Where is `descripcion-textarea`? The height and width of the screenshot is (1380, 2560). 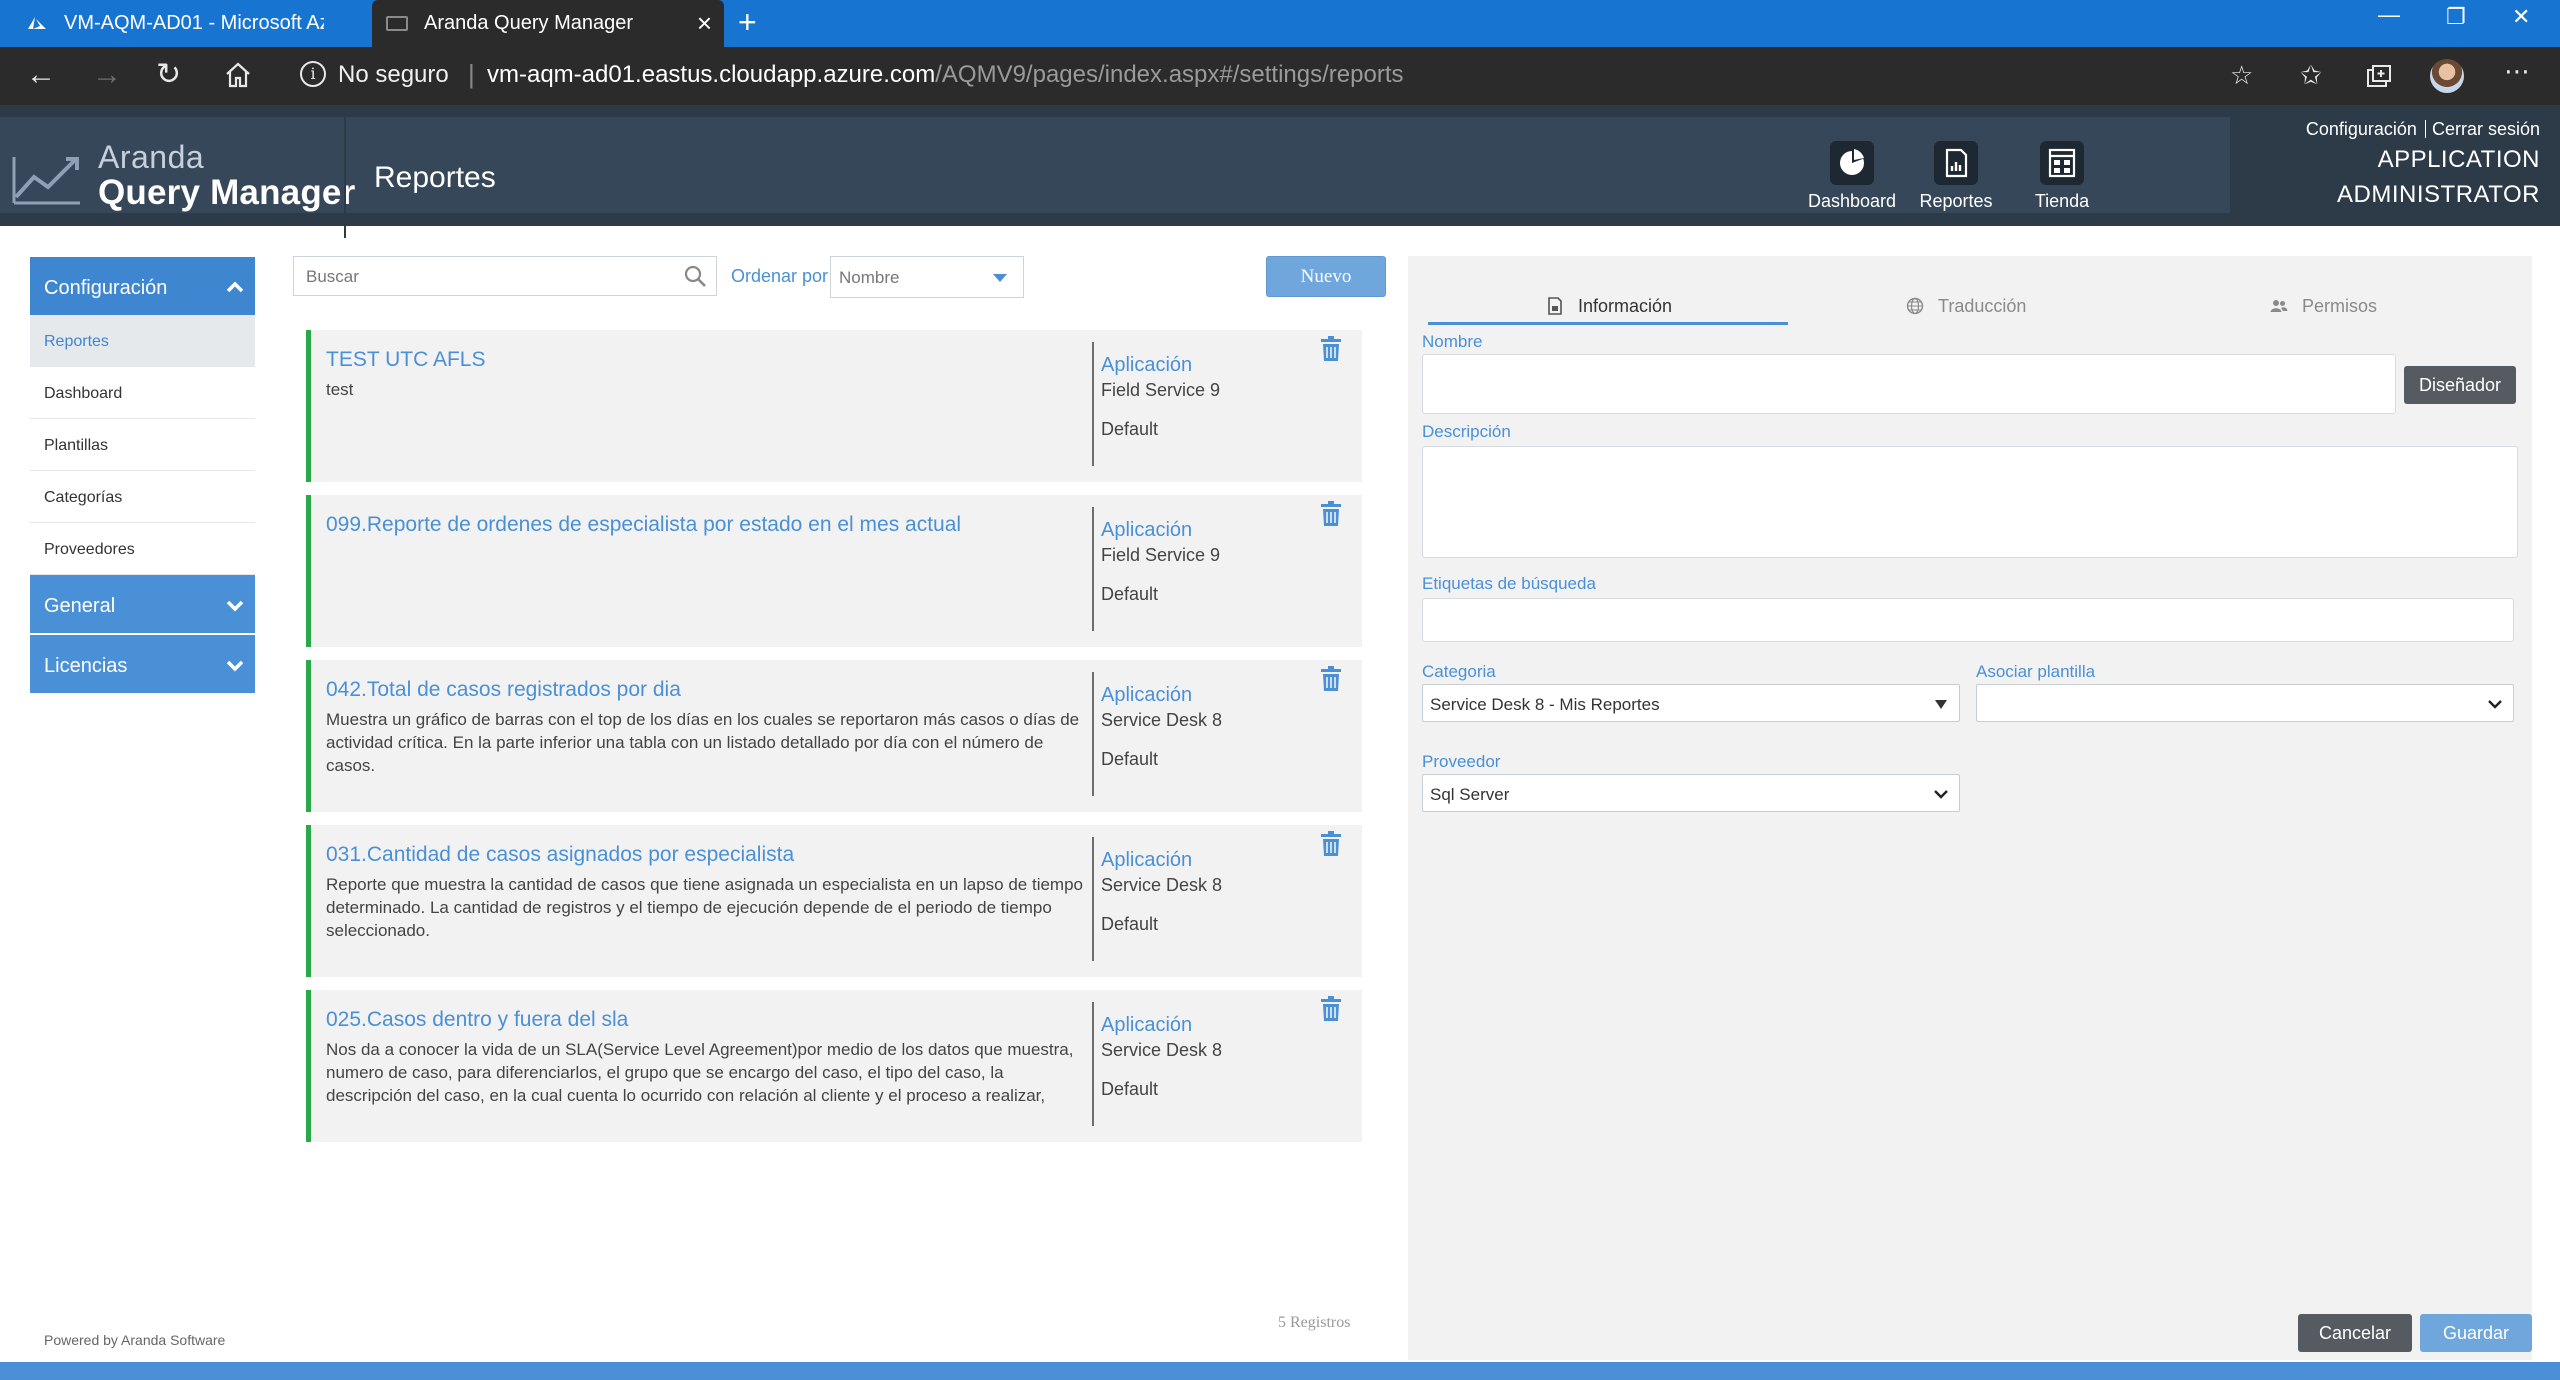
descripcion-textarea is located at coordinates (1970, 502).